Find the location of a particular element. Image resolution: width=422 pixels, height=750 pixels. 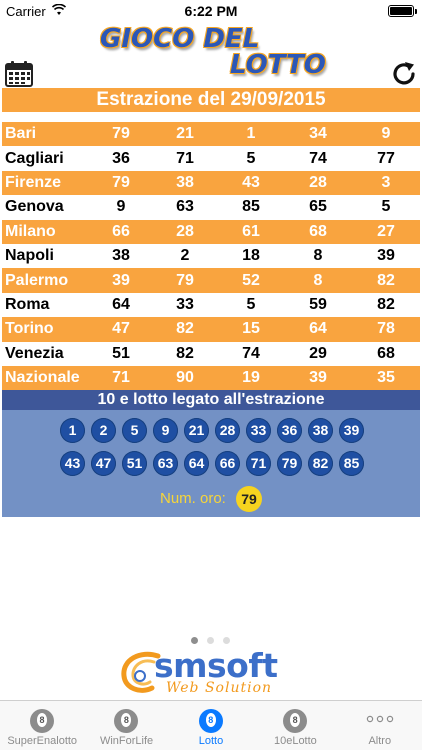

table-row: Bari 79 21 1 34 9 is located at coordinates (211, 134).